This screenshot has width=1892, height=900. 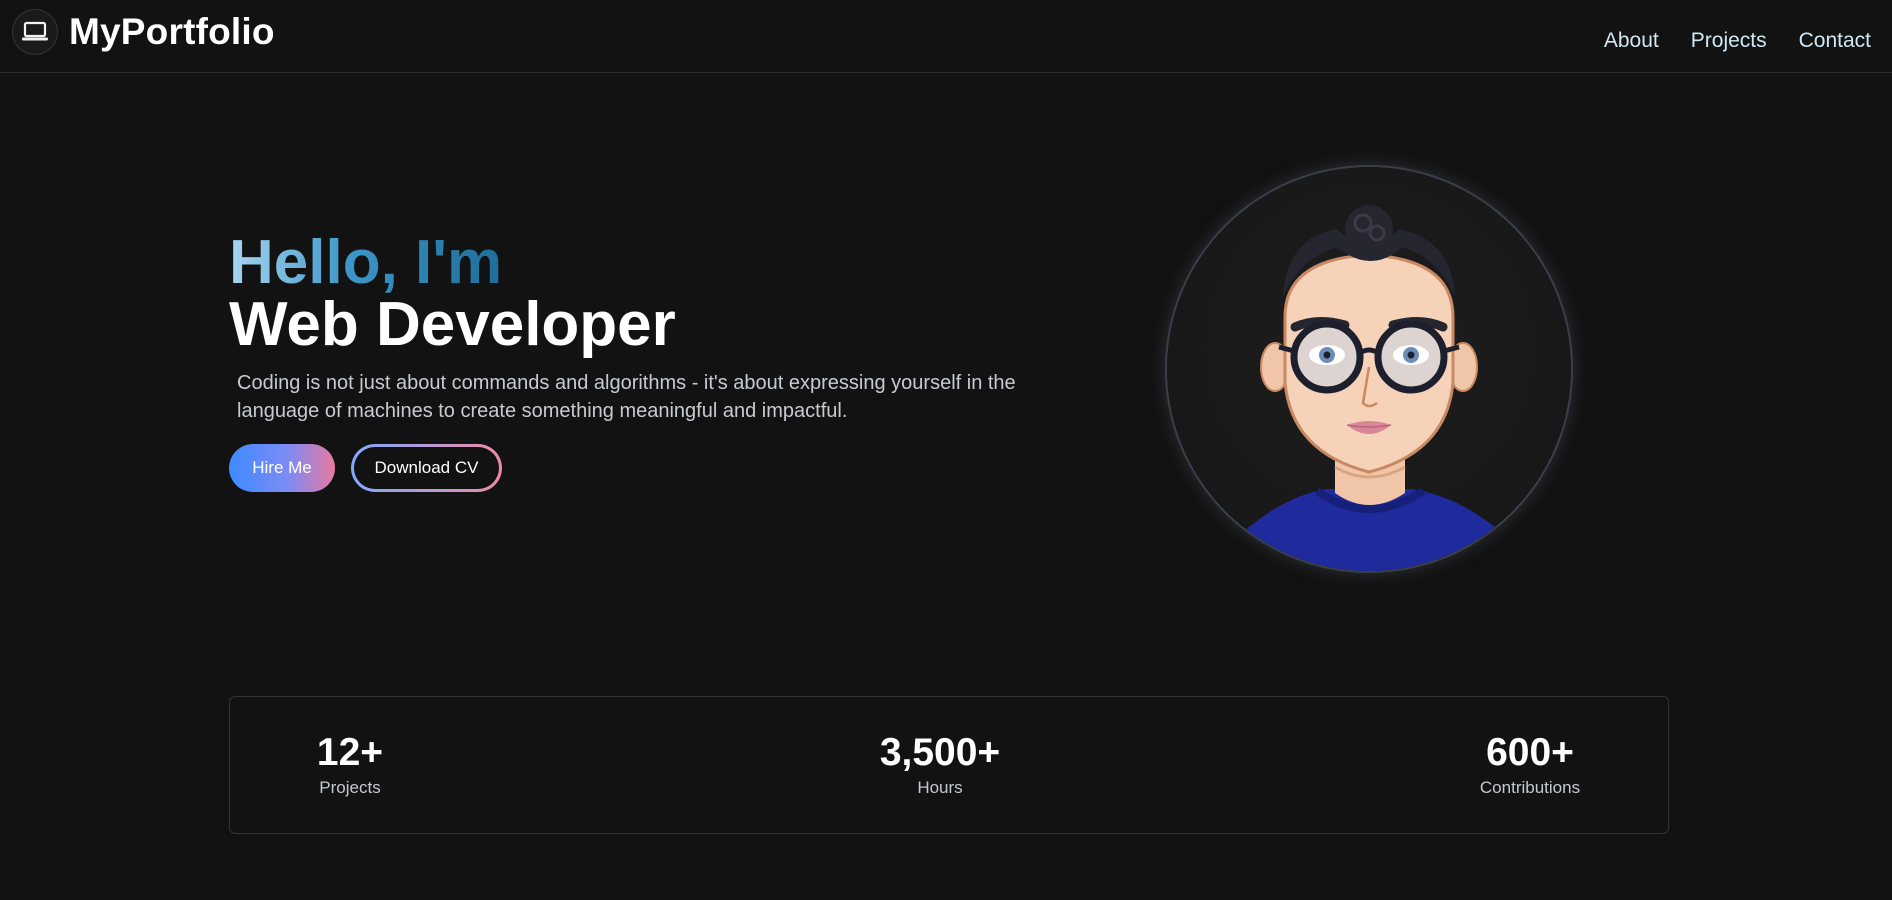 I want to click on download-cv-label: Download CV, so click(x=426, y=468).